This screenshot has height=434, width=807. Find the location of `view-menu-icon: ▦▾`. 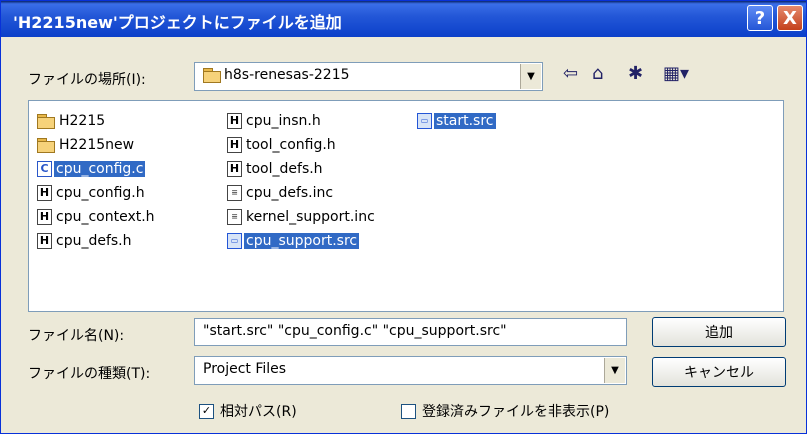

view-menu-icon: ▦▾ is located at coordinates (676, 73).